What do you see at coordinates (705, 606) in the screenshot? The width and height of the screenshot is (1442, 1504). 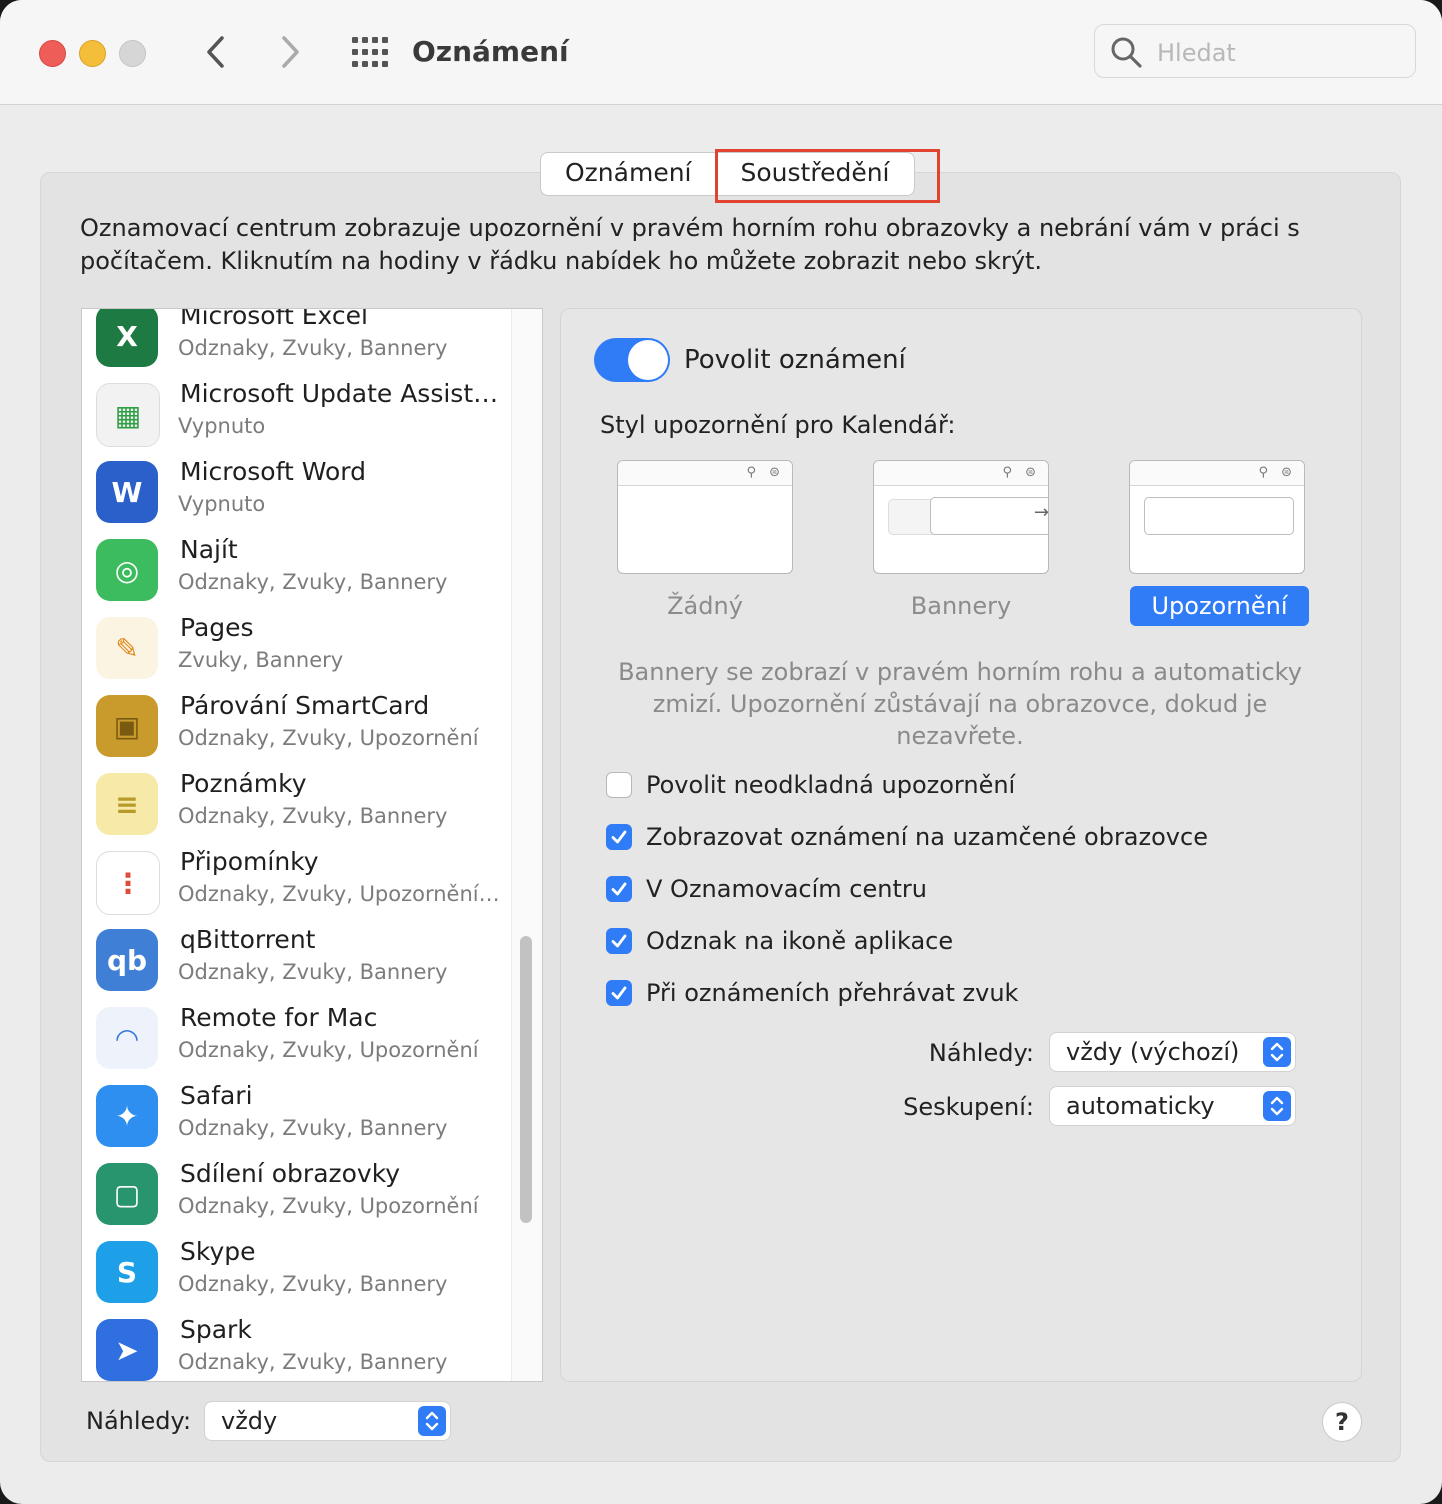 I see `style-none-label: Žádný` at bounding box center [705, 606].